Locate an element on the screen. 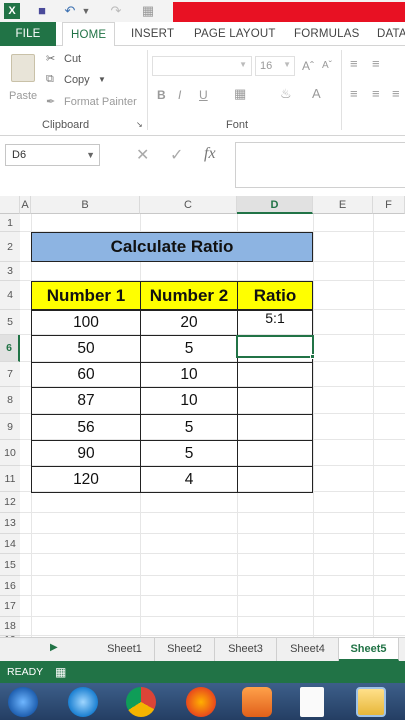 The image size is (405, 720). align-top-icon: ≡ is located at coordinates (354, 63).